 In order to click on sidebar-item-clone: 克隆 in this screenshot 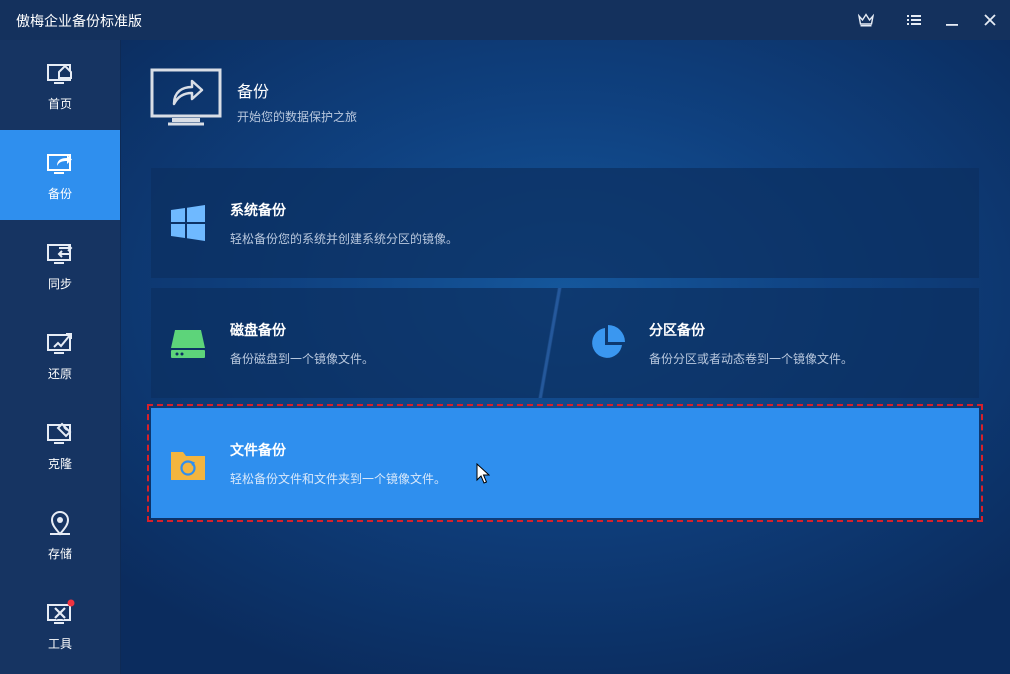, I will do `click(60, 445)`.